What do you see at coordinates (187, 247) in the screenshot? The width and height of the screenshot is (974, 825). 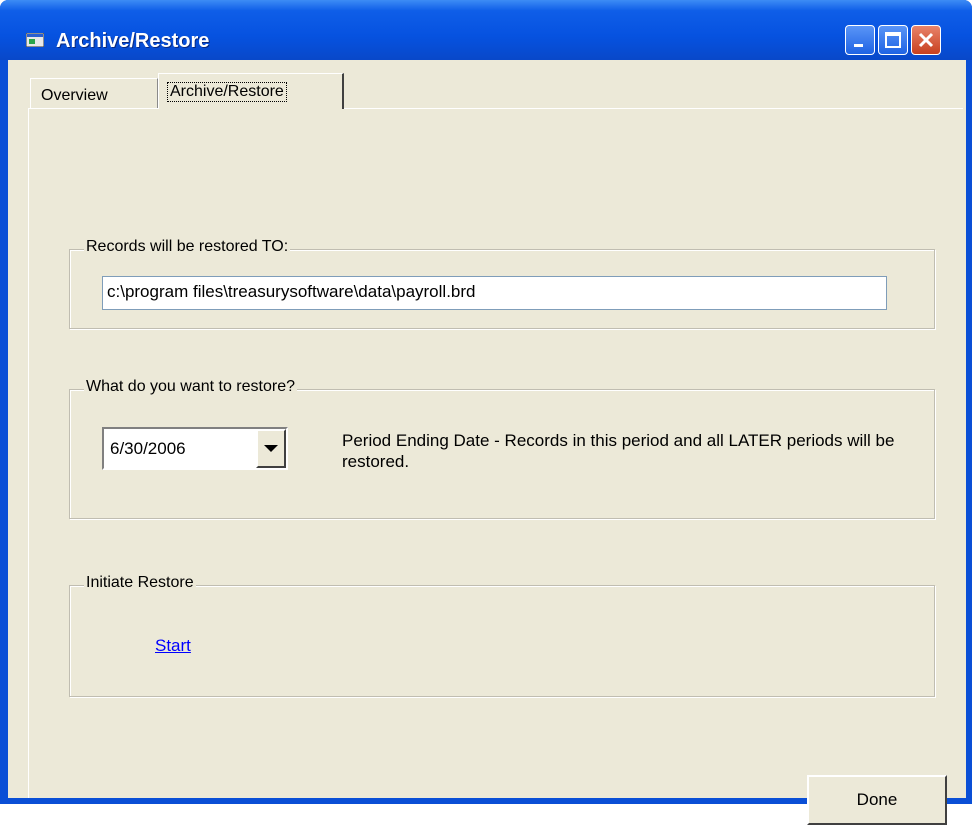 I see `restore-to-legend: Records will be restored TO:` at bounding box center [187, 247].